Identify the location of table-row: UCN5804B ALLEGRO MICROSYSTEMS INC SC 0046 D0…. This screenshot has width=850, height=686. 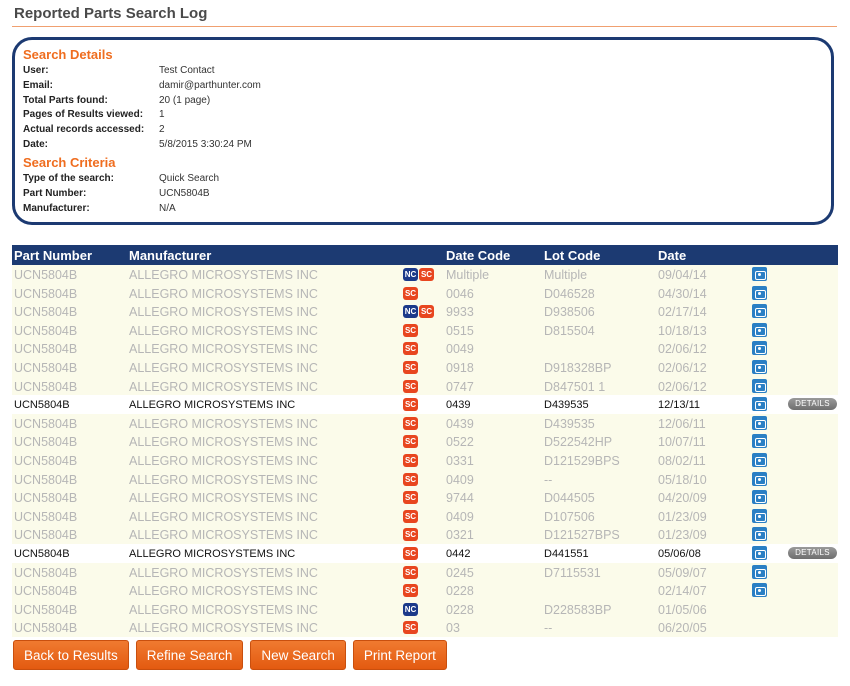
(425, 293).